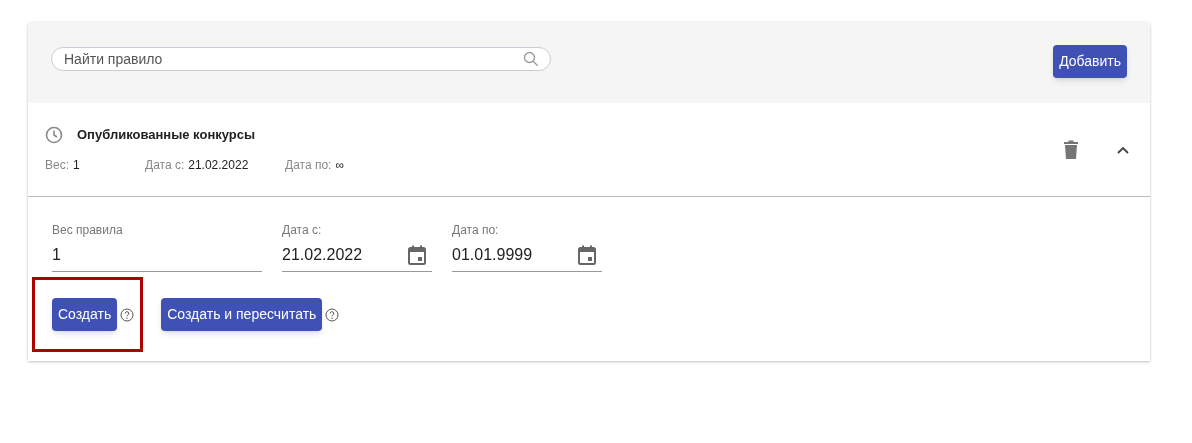 The height and width of the screenshot is (443, 1192). Describe the element at coordinates (54, 134) in the screenshot. I see `clock-icon` at that location.